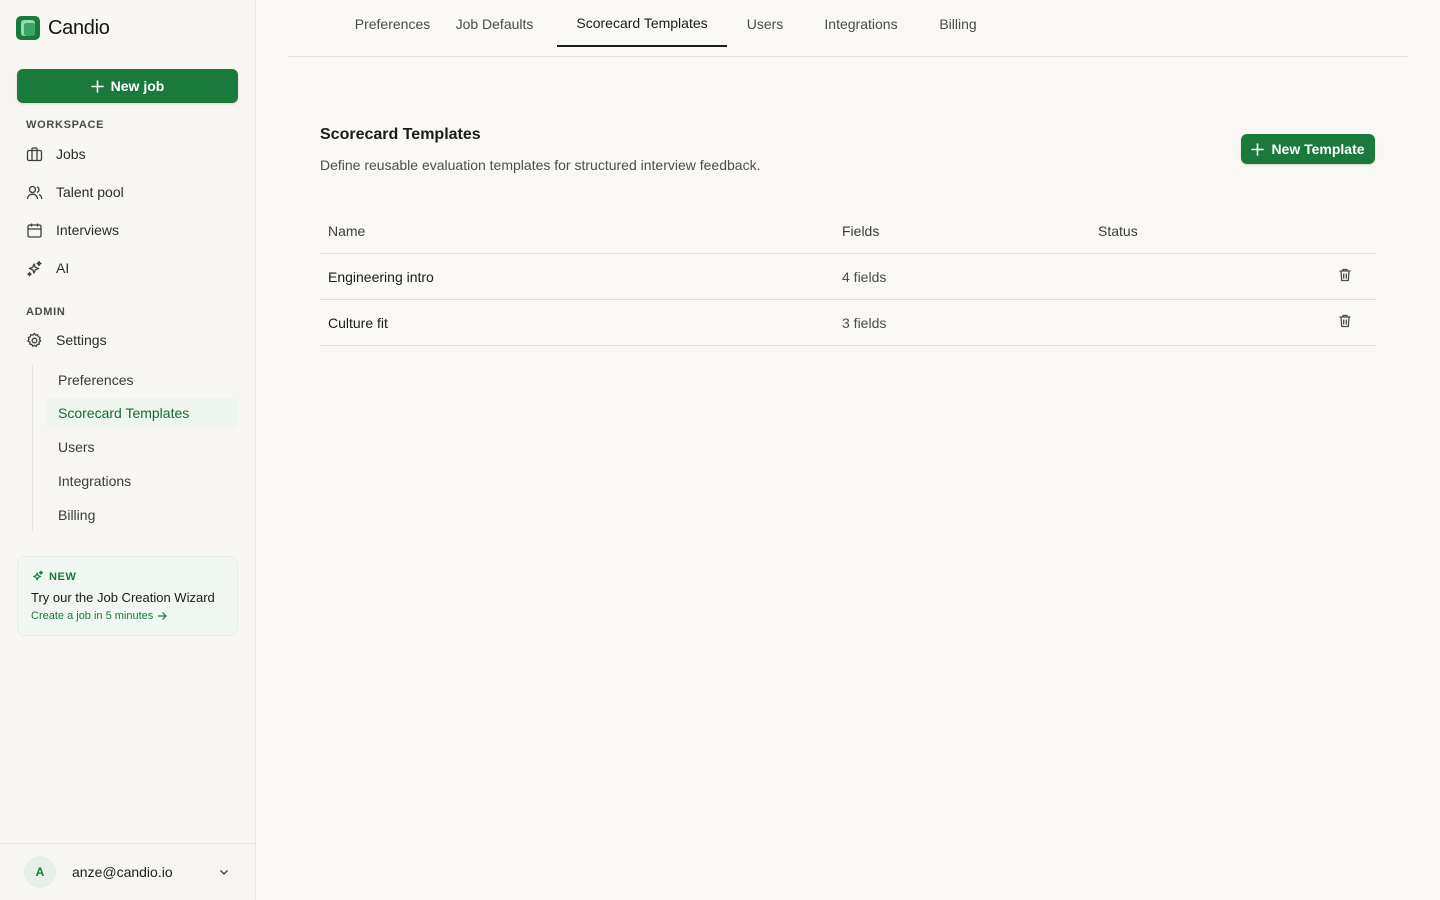  Describe the element at coordinates (127, 576) in the screenshot. I see `promo-tag: NEW` at that location.